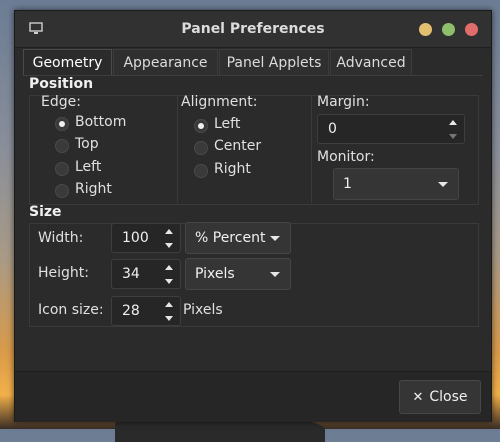 The image size is (500, 442). What do you see at coordinates (169, 267) in the screenshot?
I see `height-increment-icon` at bounding box center [169, 267].